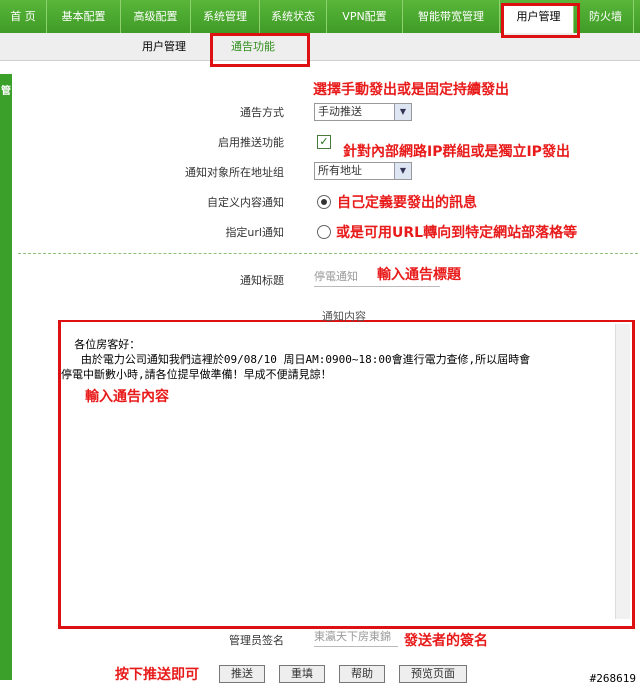 The width and height of the screenshot is (640, 690). I want to click on tab-advanced-config: 高级配置, so click(156, 16).